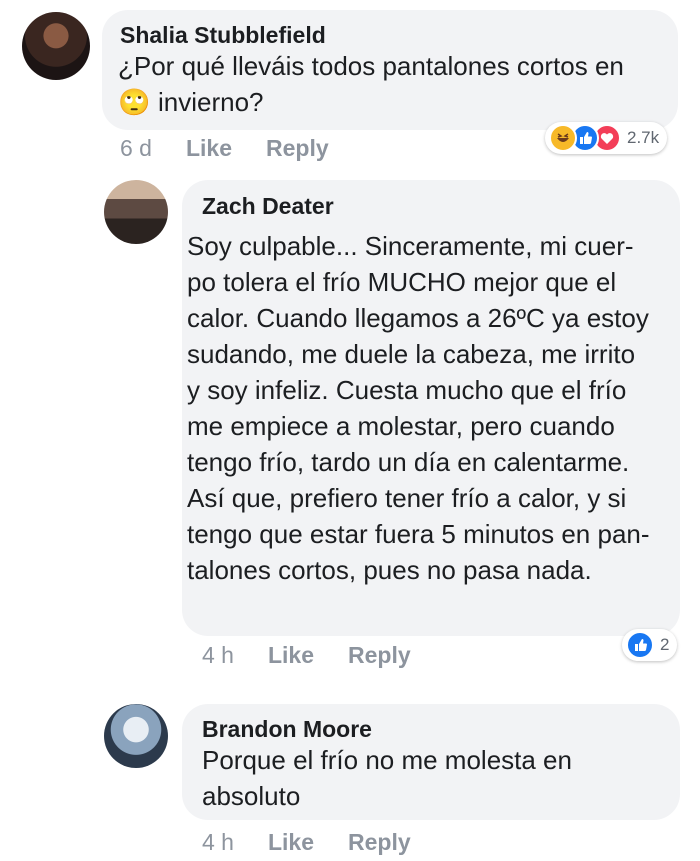 This screenshot has height=861, width=700. I want to click on comment-author: Zach Deater, so click(268, 206).